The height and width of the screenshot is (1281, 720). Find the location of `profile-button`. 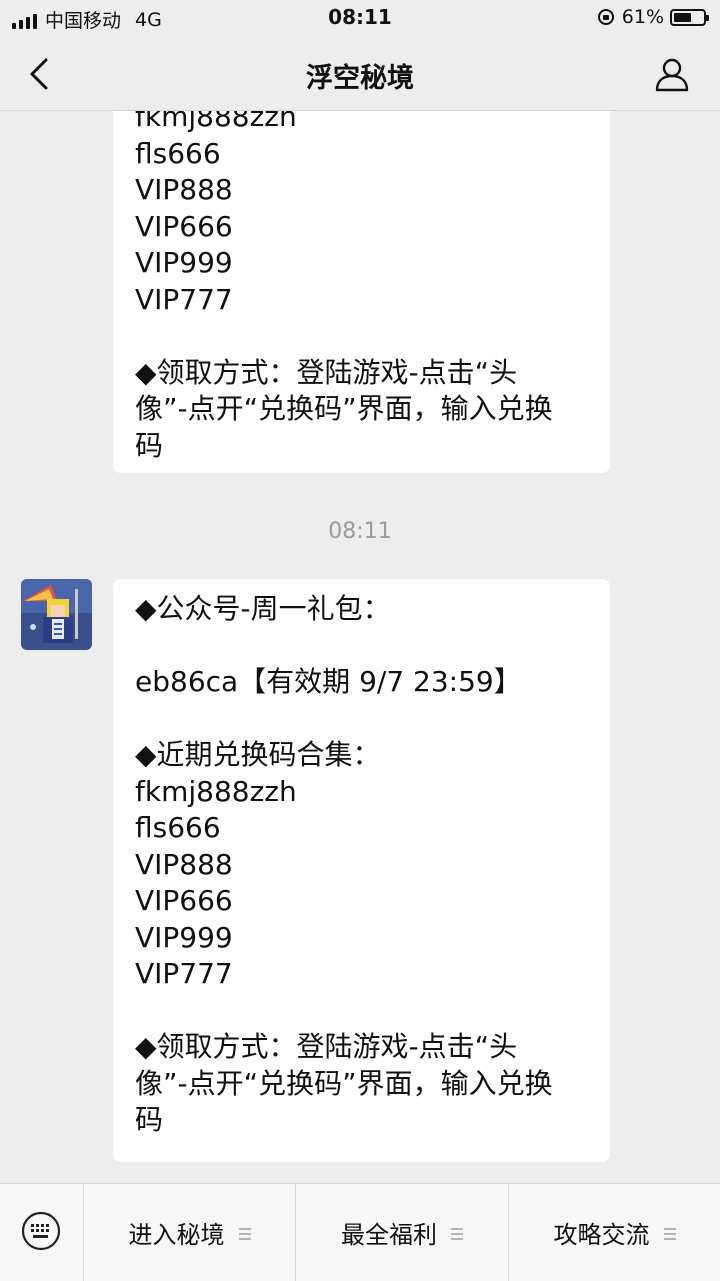

profile-button is located at coordinates (672, 74).